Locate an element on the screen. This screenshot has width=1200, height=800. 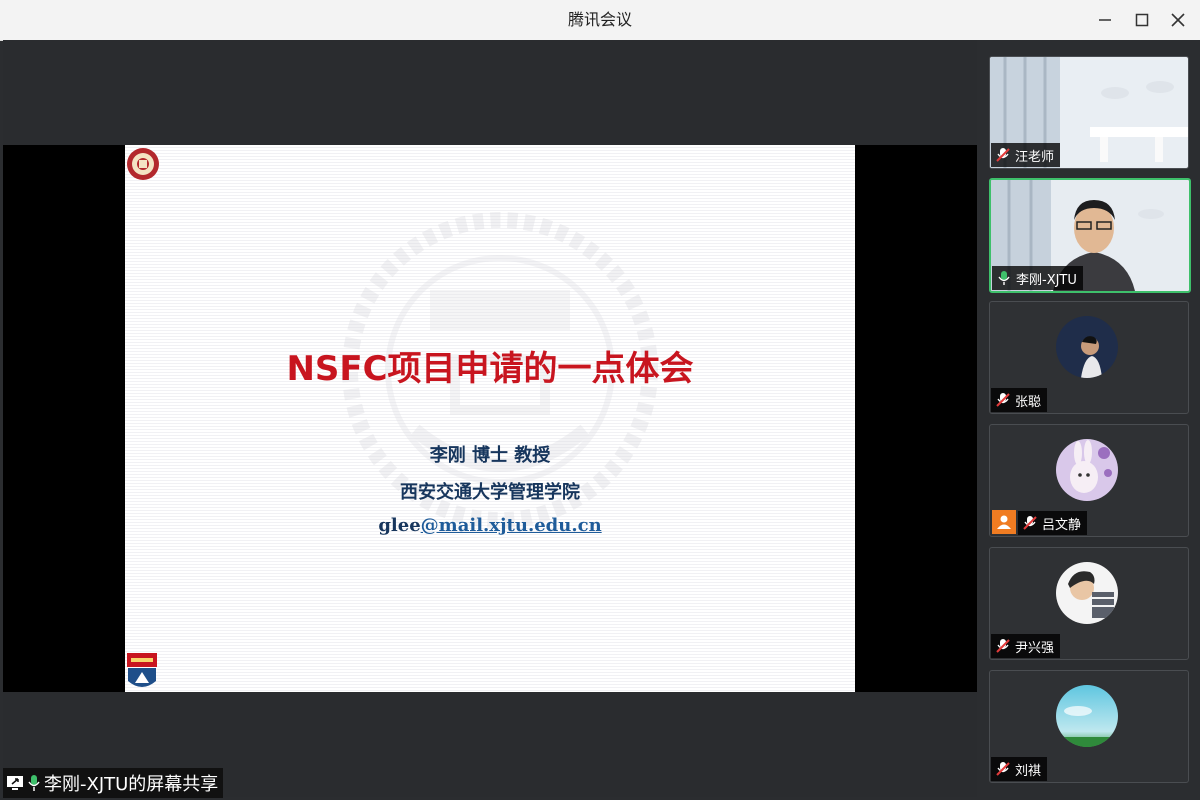
participant-namebar: 张聪 is located at coordinates (1019, 400).